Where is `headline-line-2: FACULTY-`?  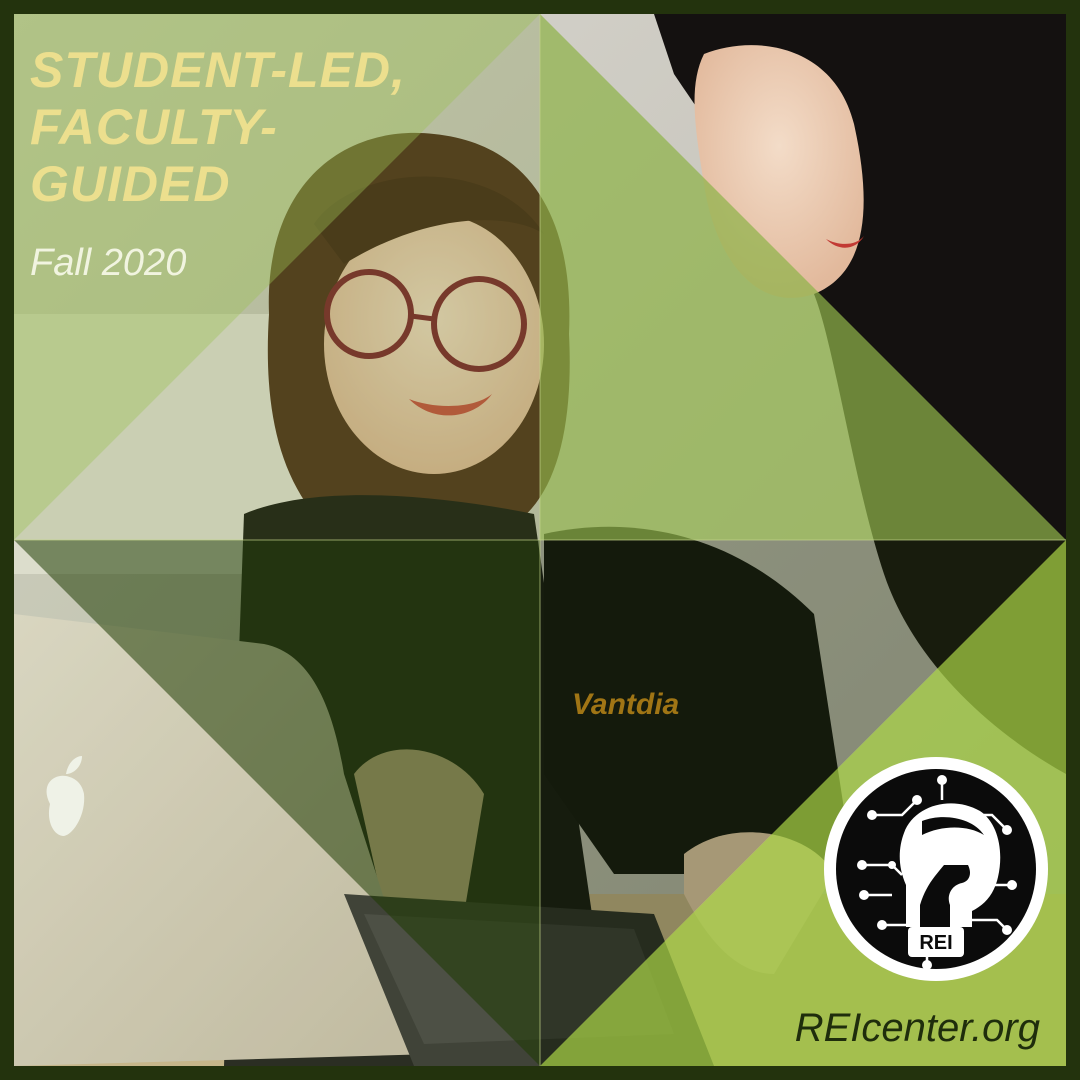 headline-line-2: FACULTY- is located at coordinates (154, 127).